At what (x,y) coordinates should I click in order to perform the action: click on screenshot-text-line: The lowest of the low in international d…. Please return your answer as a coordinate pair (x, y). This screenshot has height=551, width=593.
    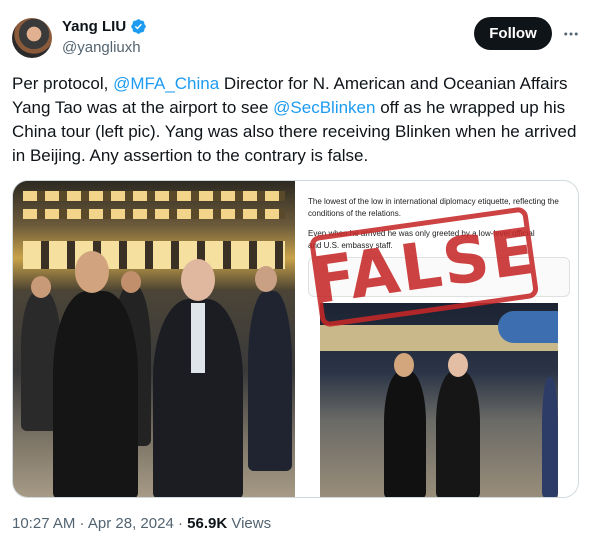
    Looking at the image, I should click on (433, 201).